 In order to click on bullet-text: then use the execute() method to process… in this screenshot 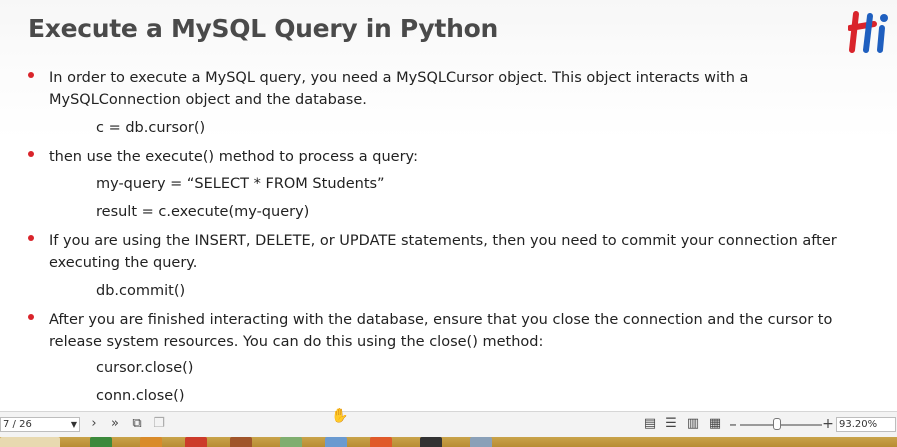, I will do `click(233, 157)`.